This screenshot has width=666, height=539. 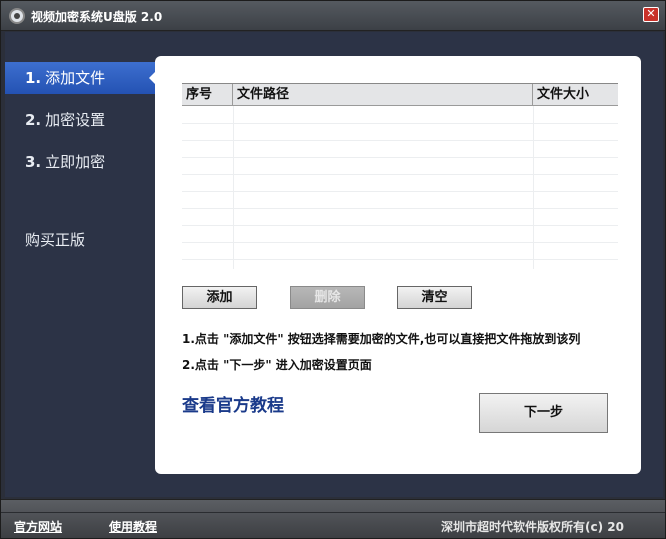 I want to click on sidebar-item-buy: 购买正版, so click(x=80, y=240).